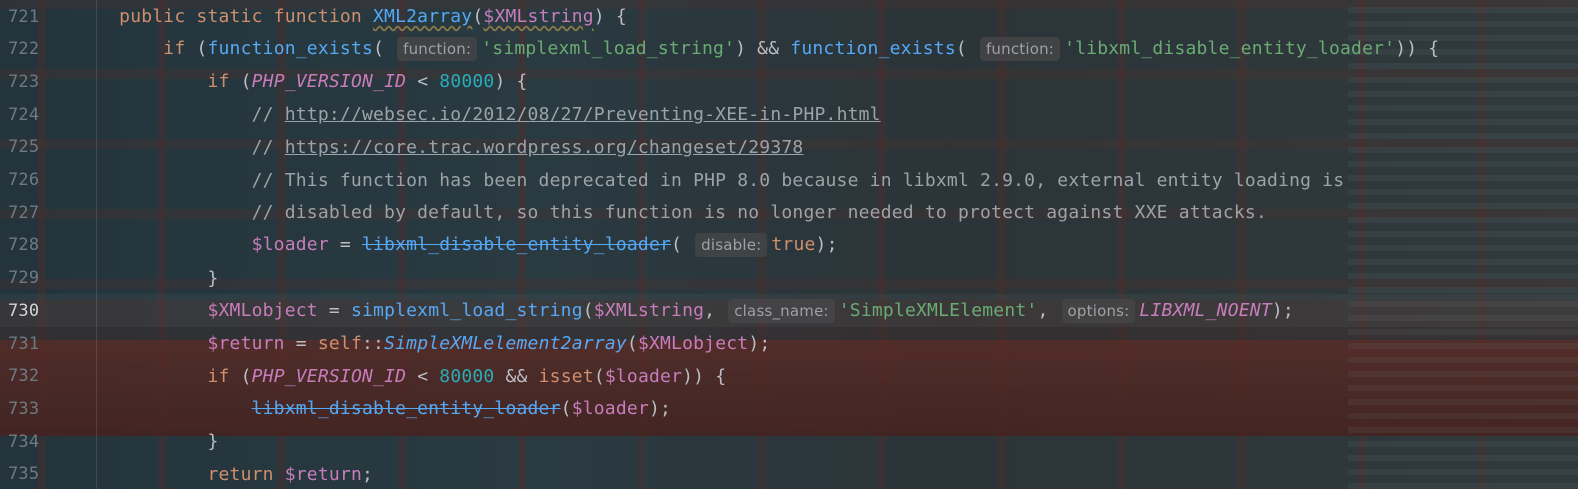 The height and width of the screenshot is (489, 1578). Describe the element at coordinates (422, 16) in the screenshot. I see `code-token: XML2array` at that location.